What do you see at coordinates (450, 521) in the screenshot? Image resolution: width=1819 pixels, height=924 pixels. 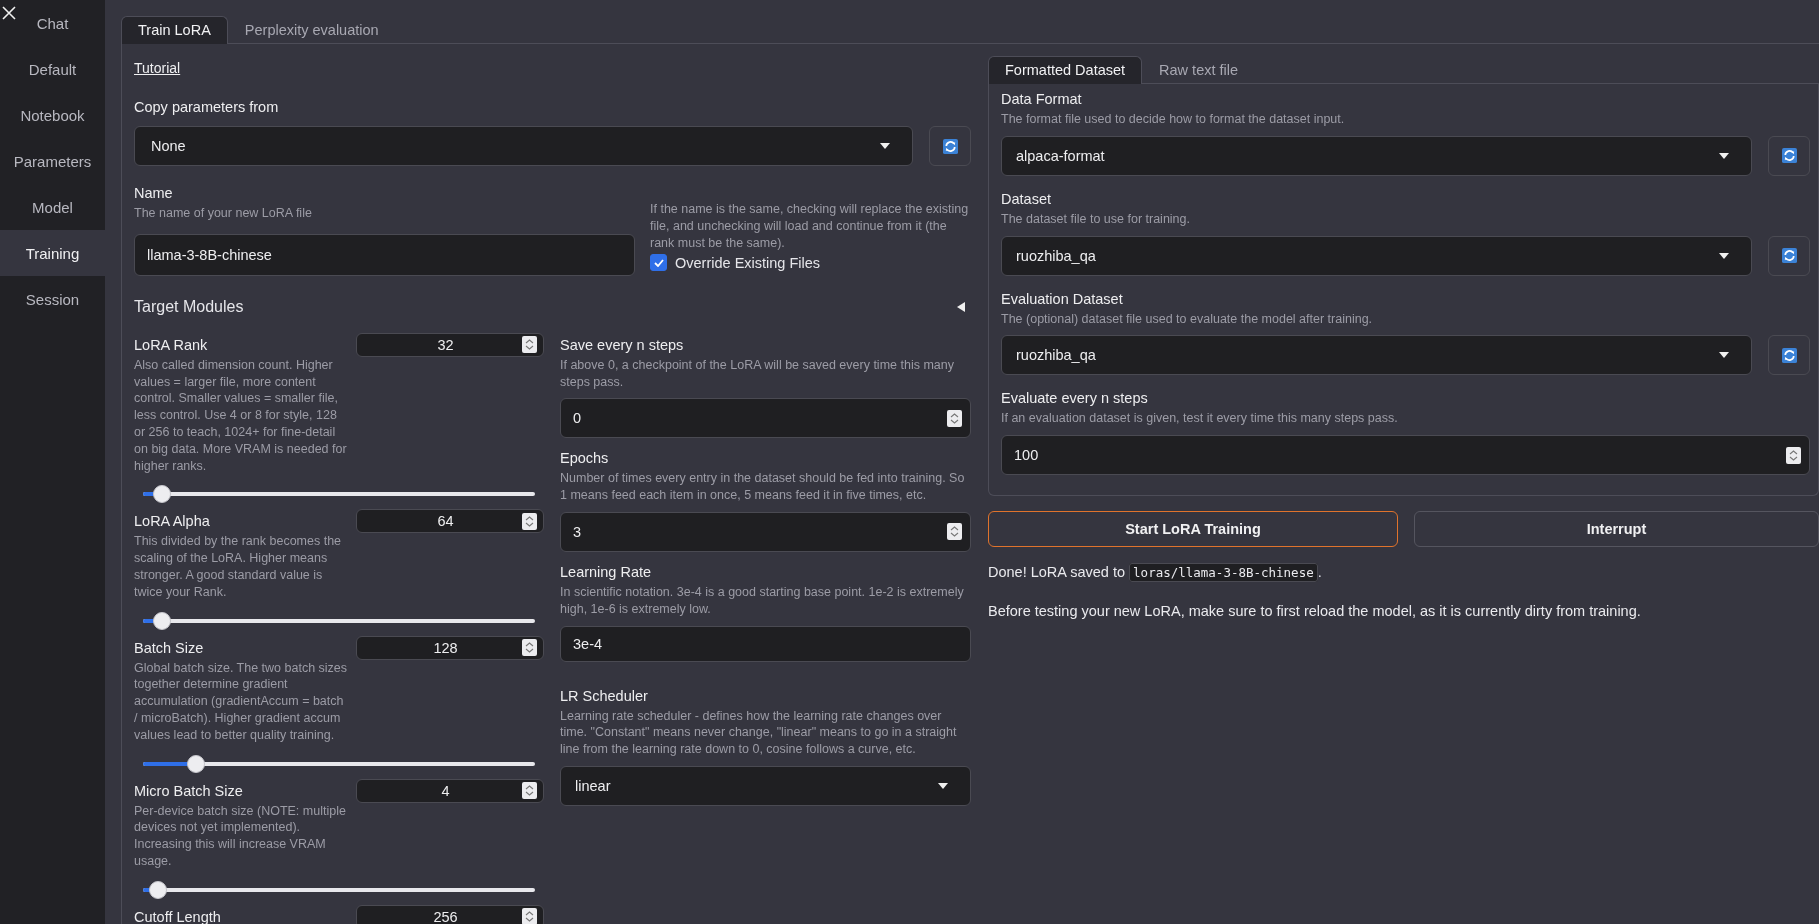 I see `number-field: 64` at bounding box center [450, 521].